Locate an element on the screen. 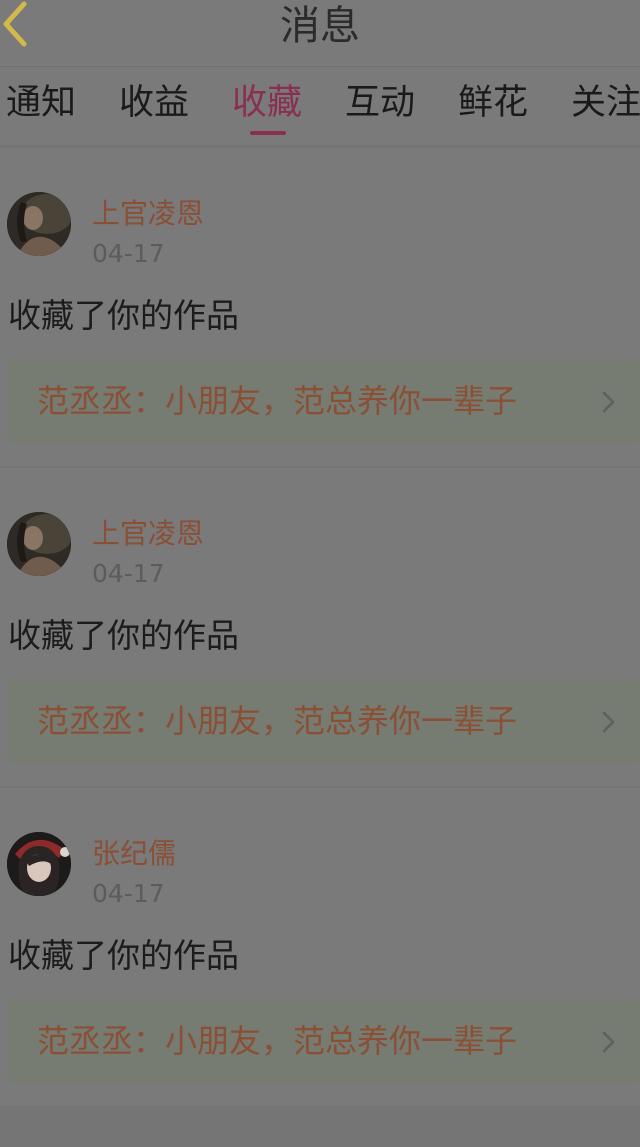  tab-notifications: 通知 is located at coordinates (41, 103).